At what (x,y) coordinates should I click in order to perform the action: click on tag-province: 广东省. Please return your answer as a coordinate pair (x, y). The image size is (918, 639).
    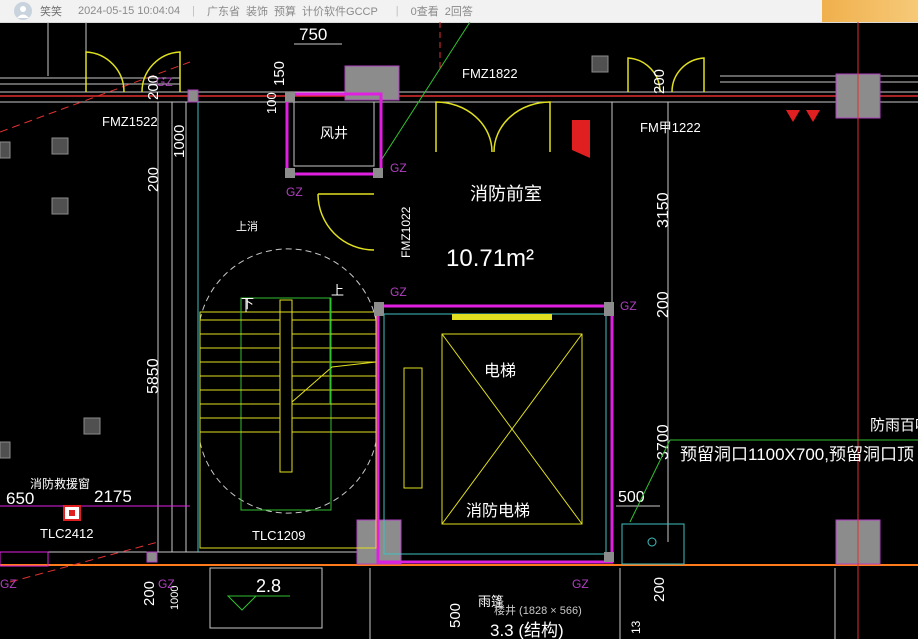
    Looking at the image, I should click on (223, 11).